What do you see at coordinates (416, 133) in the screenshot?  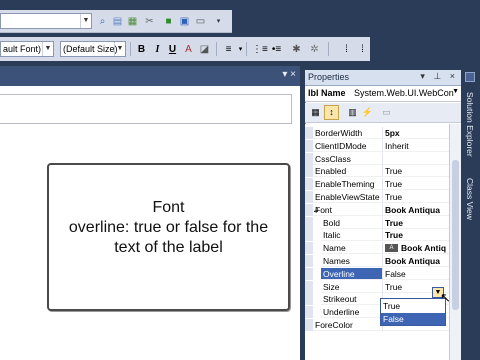 I see `property-value: 5px` at bounding box center [416, 133].